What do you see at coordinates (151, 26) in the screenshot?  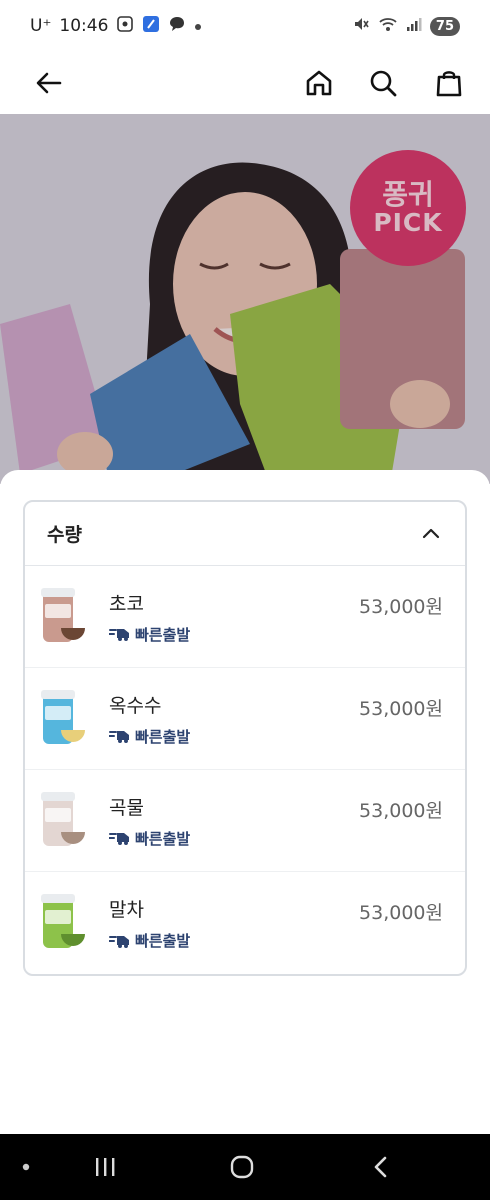 I see `app-notification-icon` at bounding box center [151, 26].